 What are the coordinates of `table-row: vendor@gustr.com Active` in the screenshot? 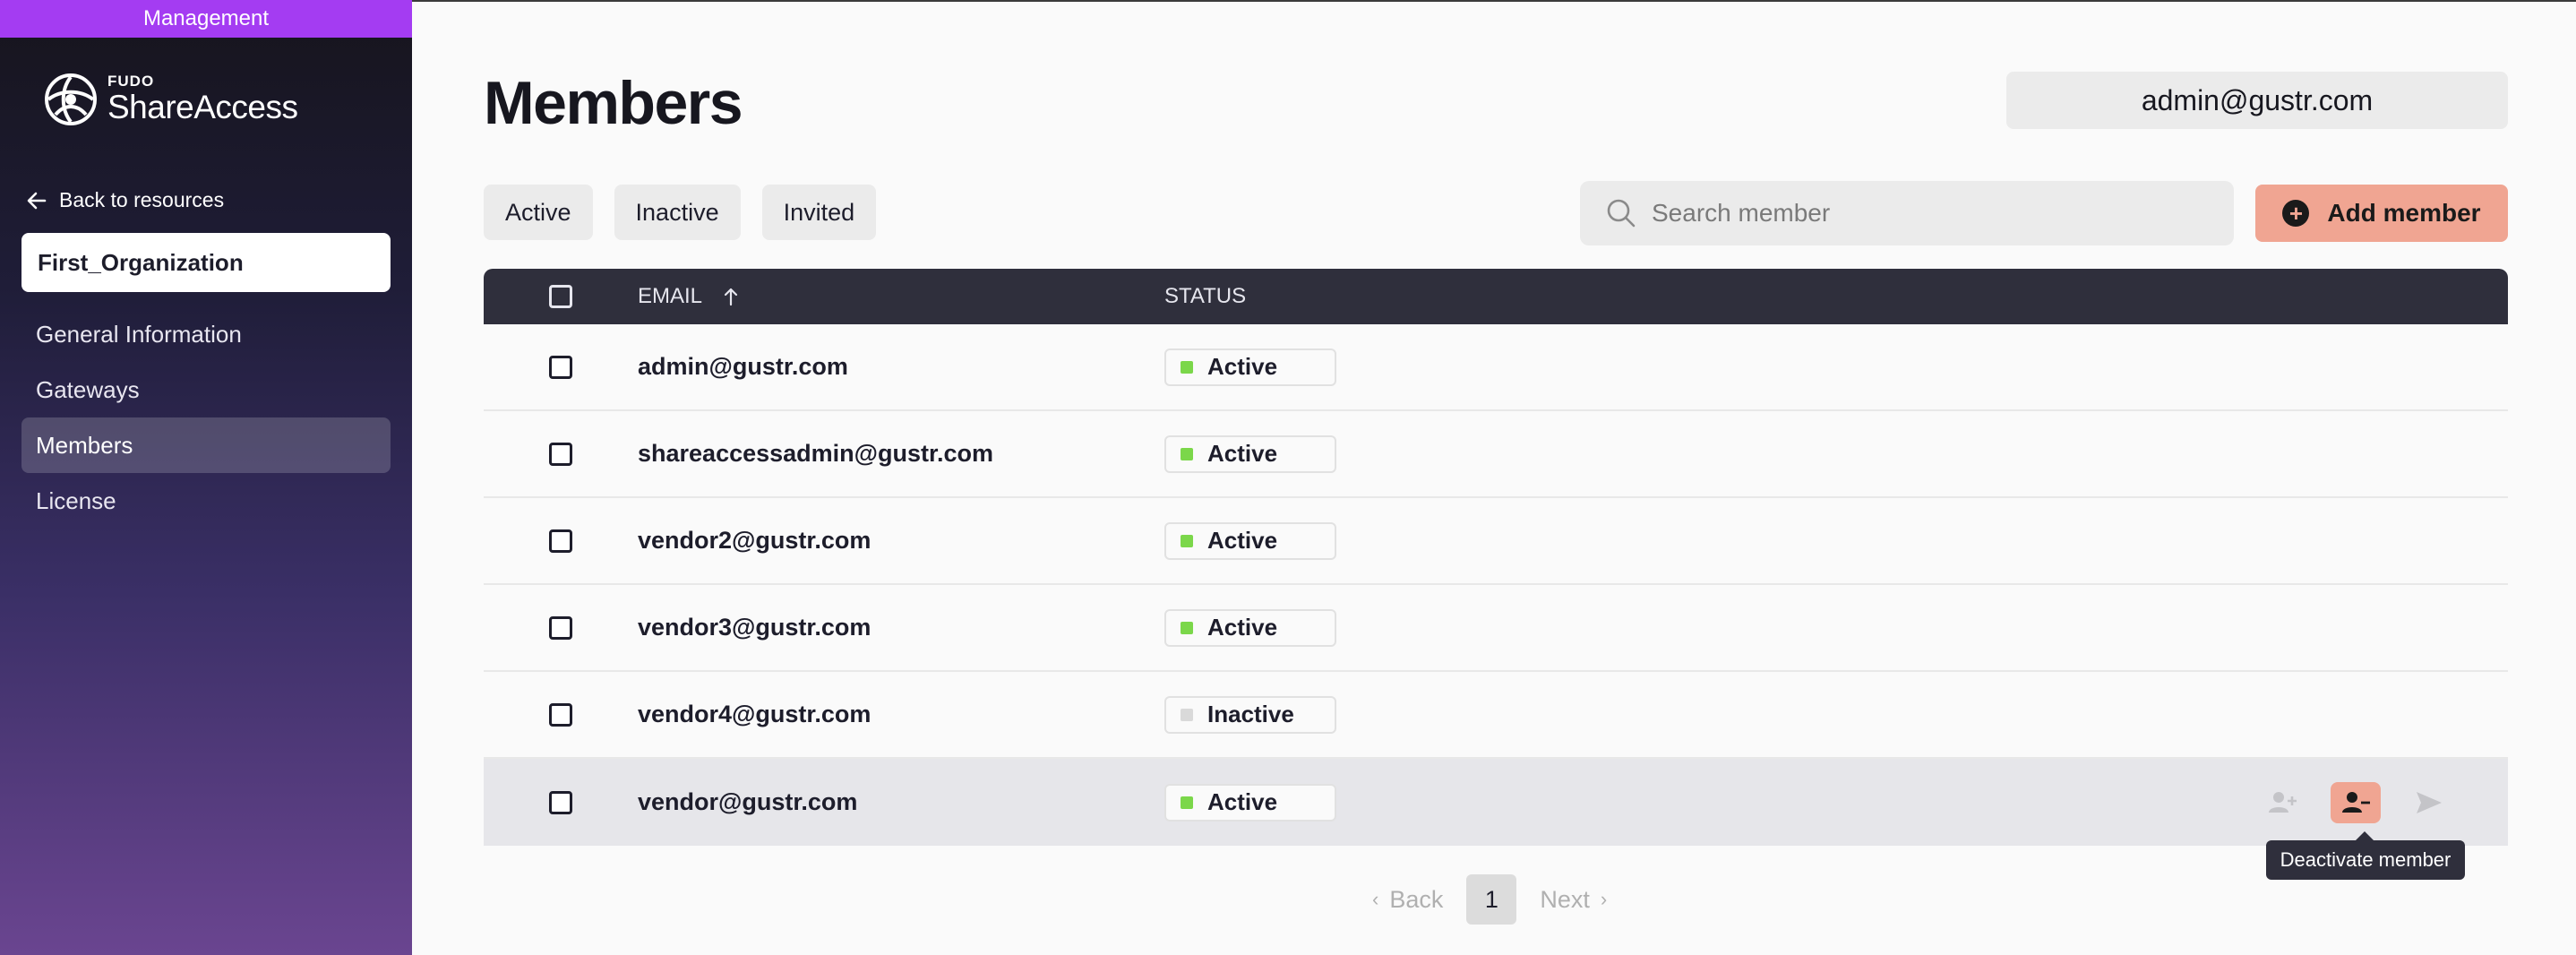 It's located at (1496, 803).